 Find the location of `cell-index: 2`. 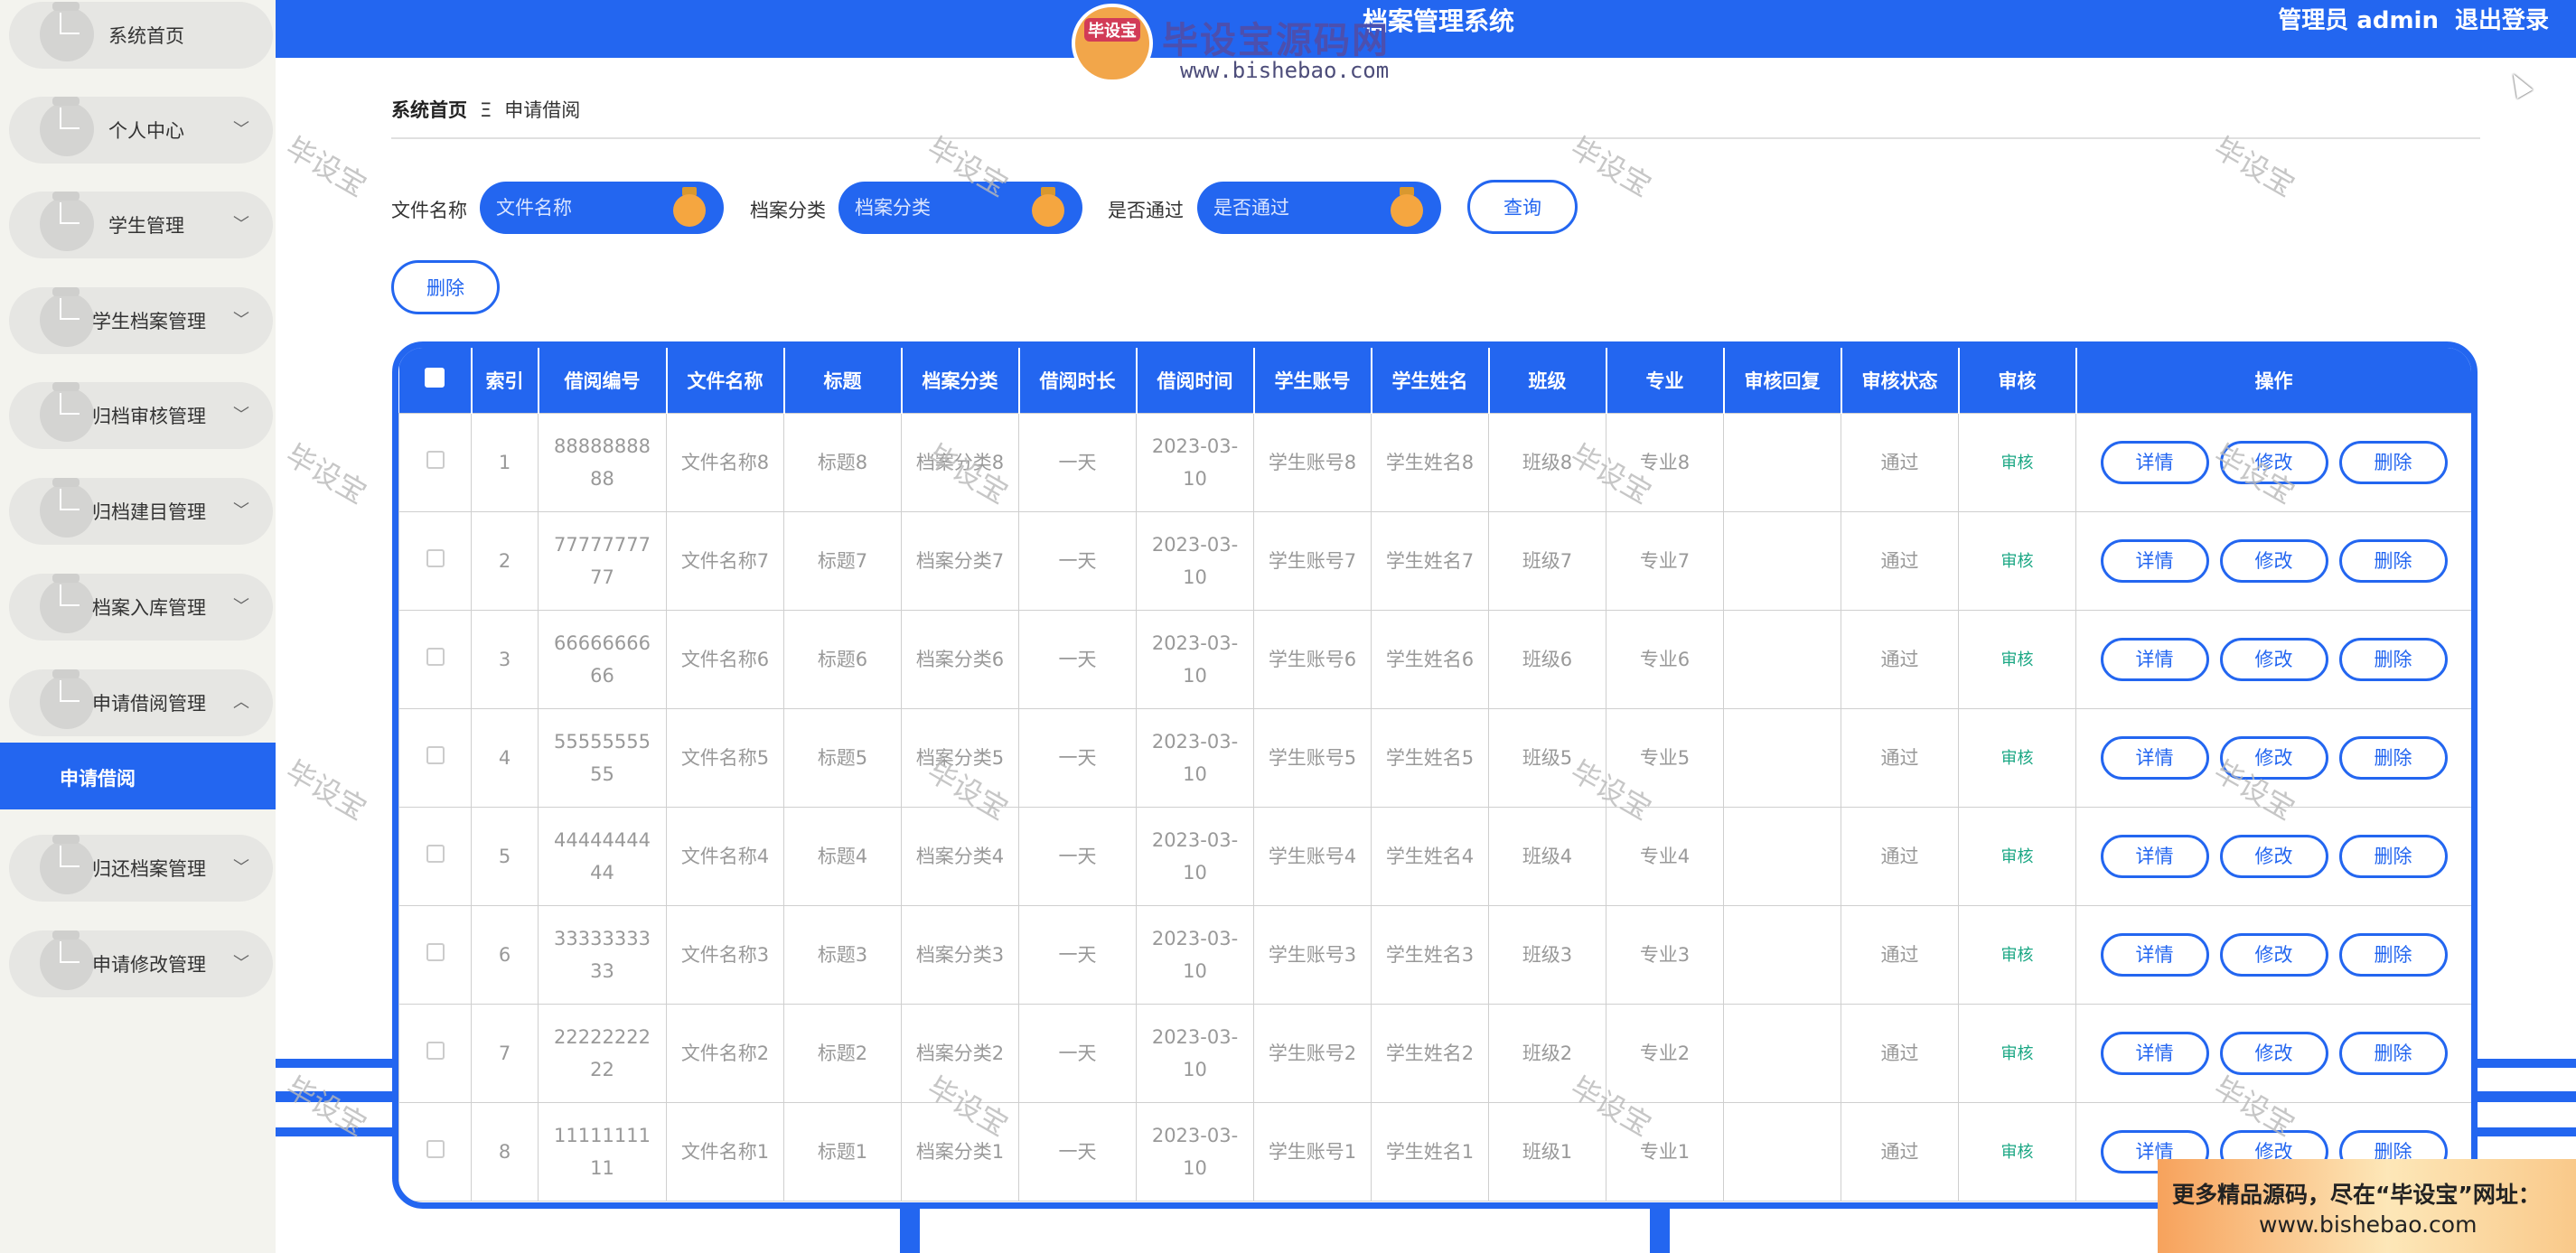

cell-index: 2 is located at coordinates (505, 561).